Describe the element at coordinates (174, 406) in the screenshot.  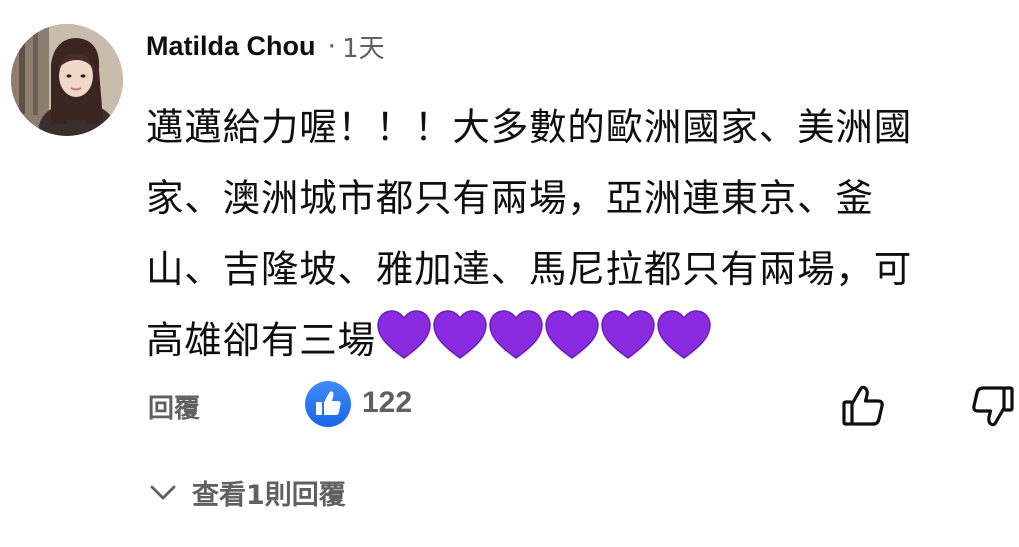
I see `reply-button: 回覆` at that location.